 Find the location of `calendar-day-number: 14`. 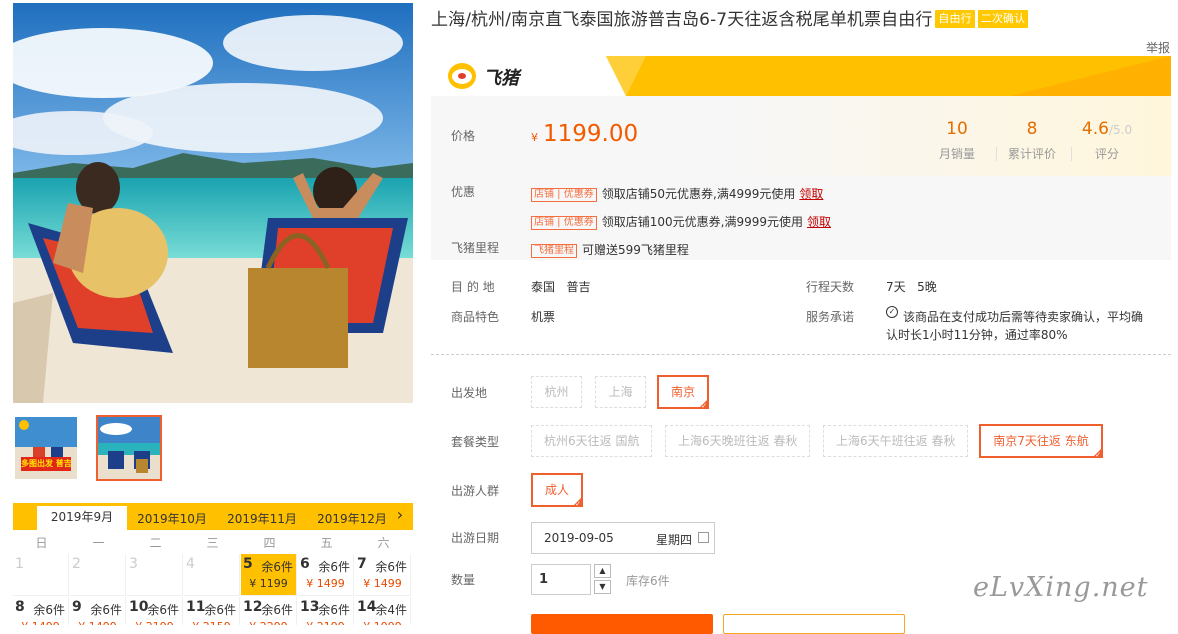

calendar-day-number: 14 is located at coordinates (367, 607).